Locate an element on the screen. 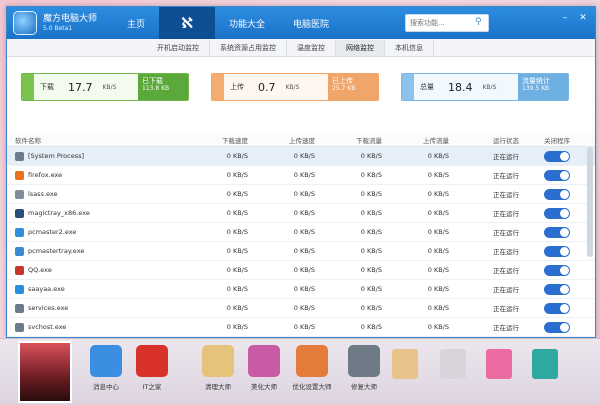 The width and height of the screenshot is (600, 405). header-ul-speed: 上传速度 is located at coordinates (295, 140).